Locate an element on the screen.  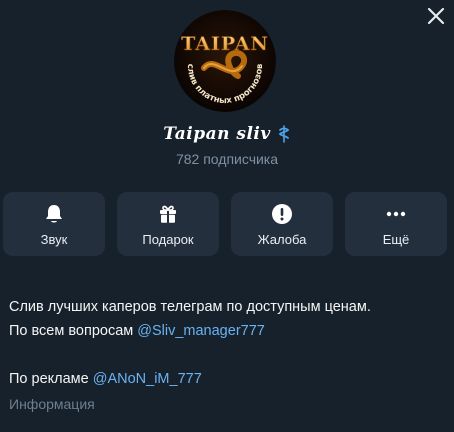
subscriber-count: 782 подписчика is located at coordinates (227, 159).